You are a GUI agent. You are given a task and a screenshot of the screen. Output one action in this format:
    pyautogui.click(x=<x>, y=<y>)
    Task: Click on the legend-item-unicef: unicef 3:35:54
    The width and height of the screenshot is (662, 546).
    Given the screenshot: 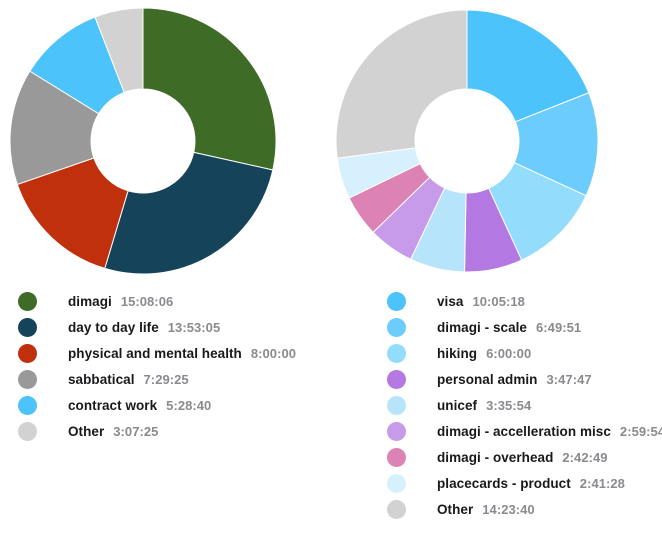 What is the action you would take?
    pyautogui.click(x=496, y=405)
    